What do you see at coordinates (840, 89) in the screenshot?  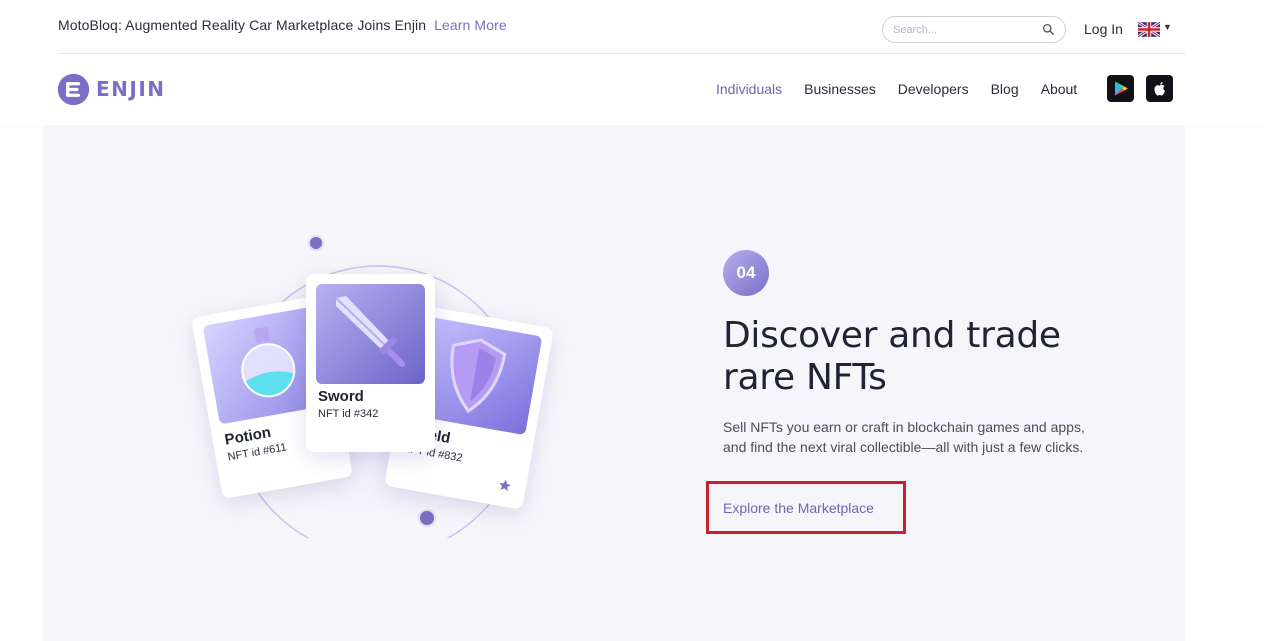 I see `nav-item-businesses: Businesses` at bounding box center [840, 89].